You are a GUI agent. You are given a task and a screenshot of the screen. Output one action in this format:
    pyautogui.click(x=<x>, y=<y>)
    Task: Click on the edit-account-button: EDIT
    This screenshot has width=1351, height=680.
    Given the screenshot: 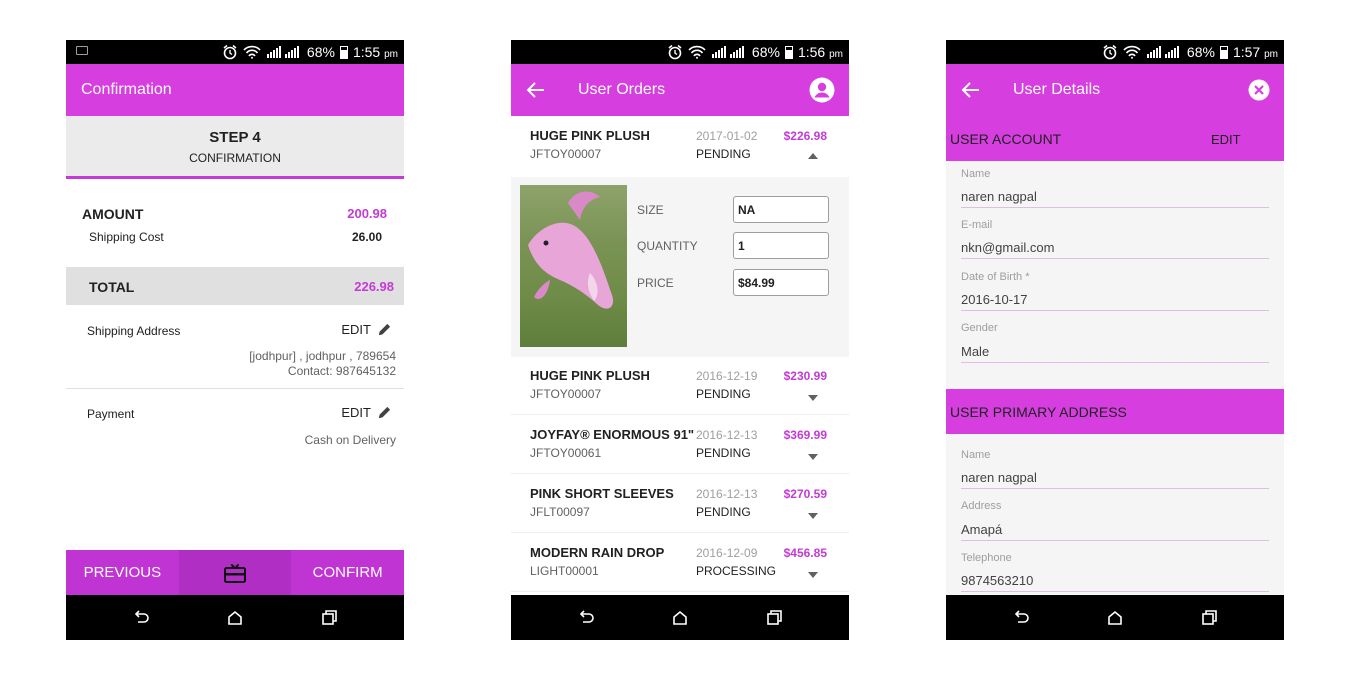 What is the action you would take?
    pyautogui.click(x=1226, y=139)
    